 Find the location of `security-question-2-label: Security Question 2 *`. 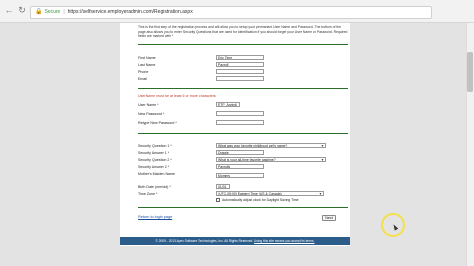

security-question-2-label: Security Question 2 * is located at coordinates (155, 160).